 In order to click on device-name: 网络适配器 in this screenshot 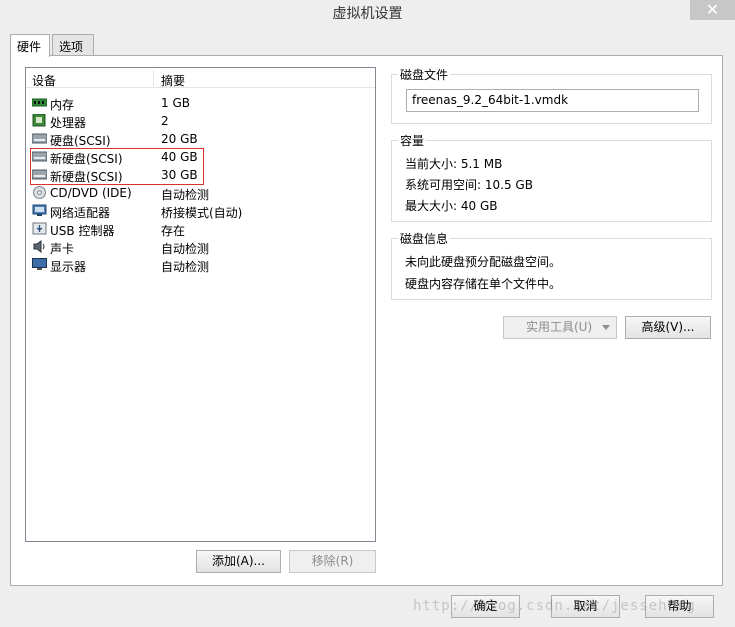, I will do `click(80, 213)`.